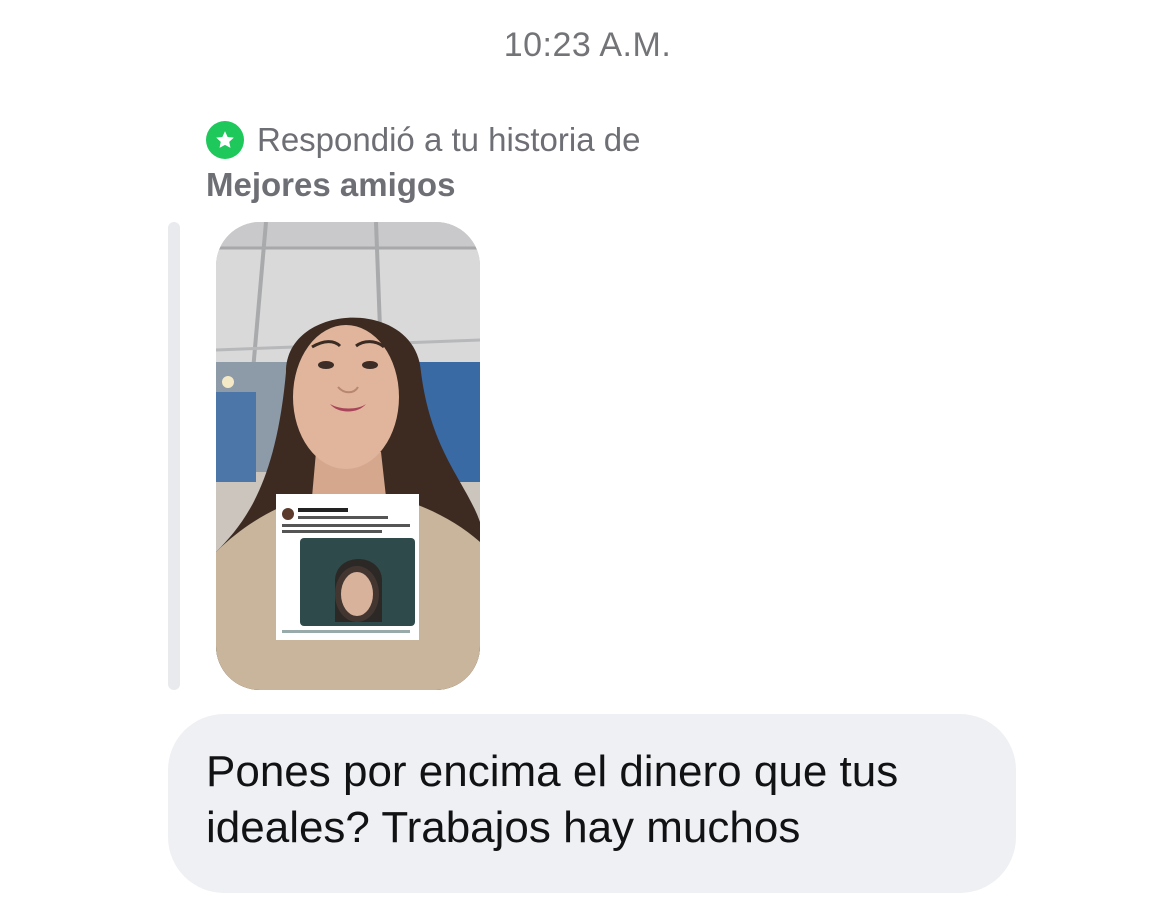  I want to click on reply-quote-bar, so click(174, 456).